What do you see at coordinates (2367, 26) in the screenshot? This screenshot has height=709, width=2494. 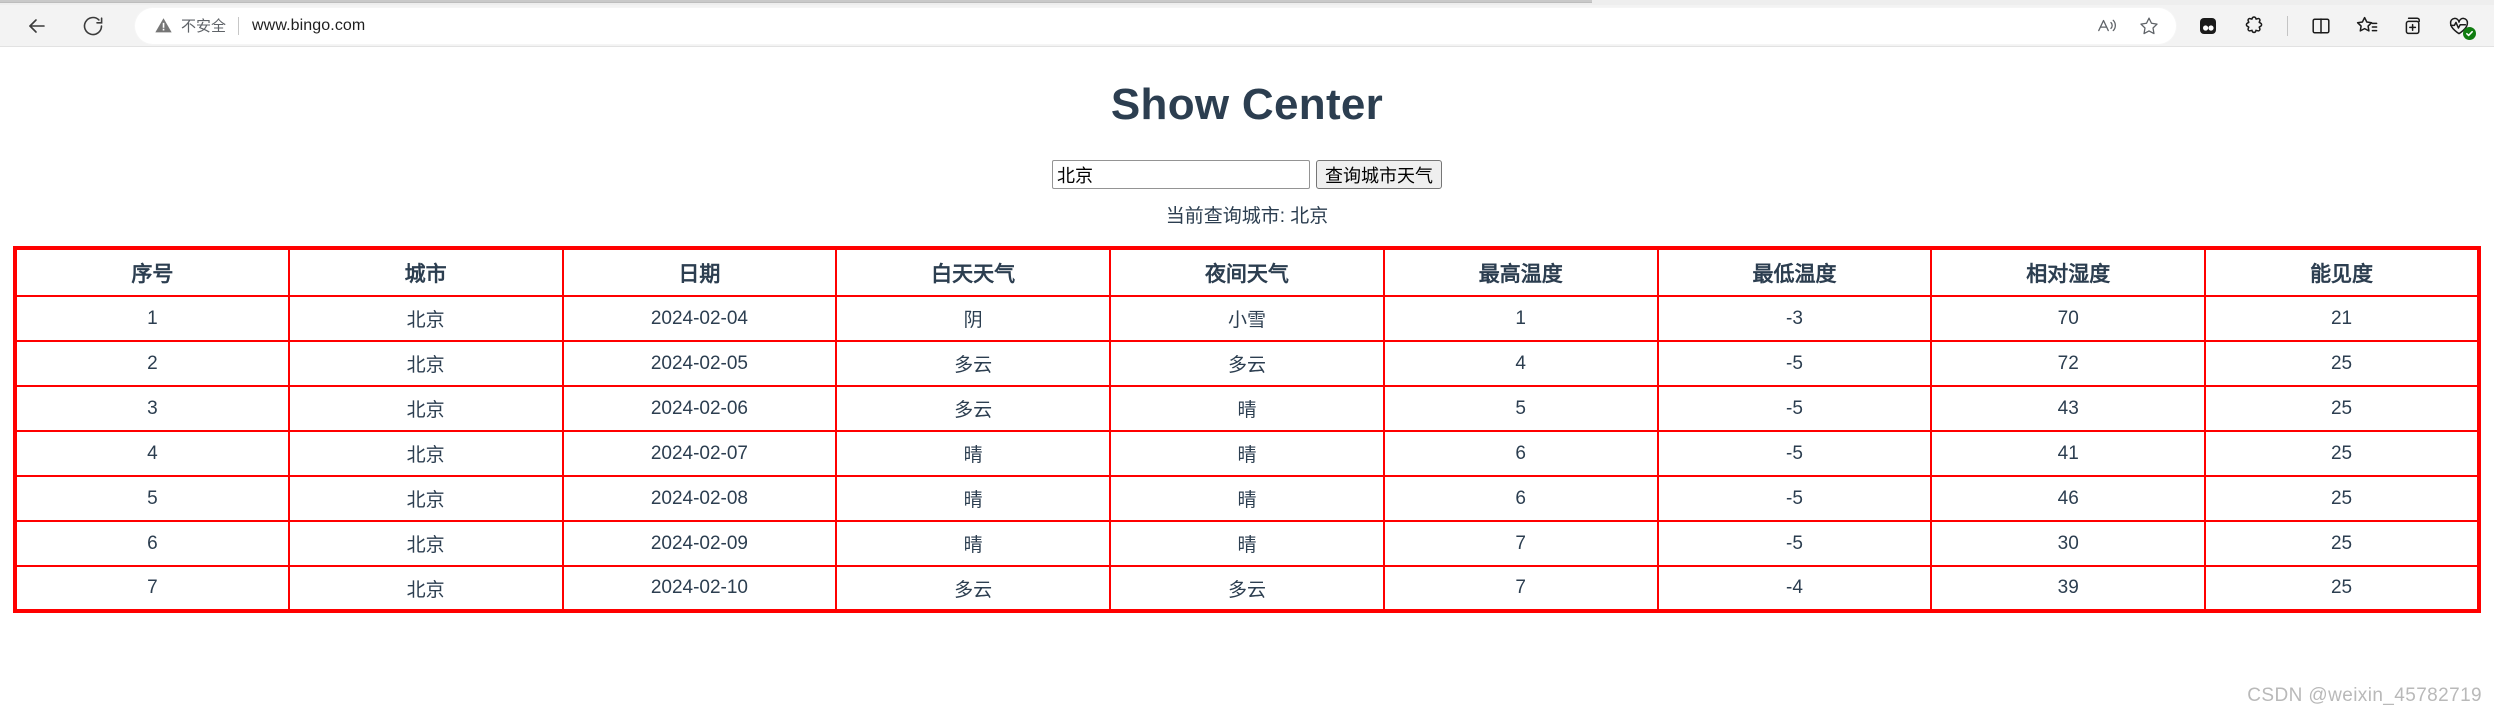 I see `collections-icon` at bounding box center [2367, 26].